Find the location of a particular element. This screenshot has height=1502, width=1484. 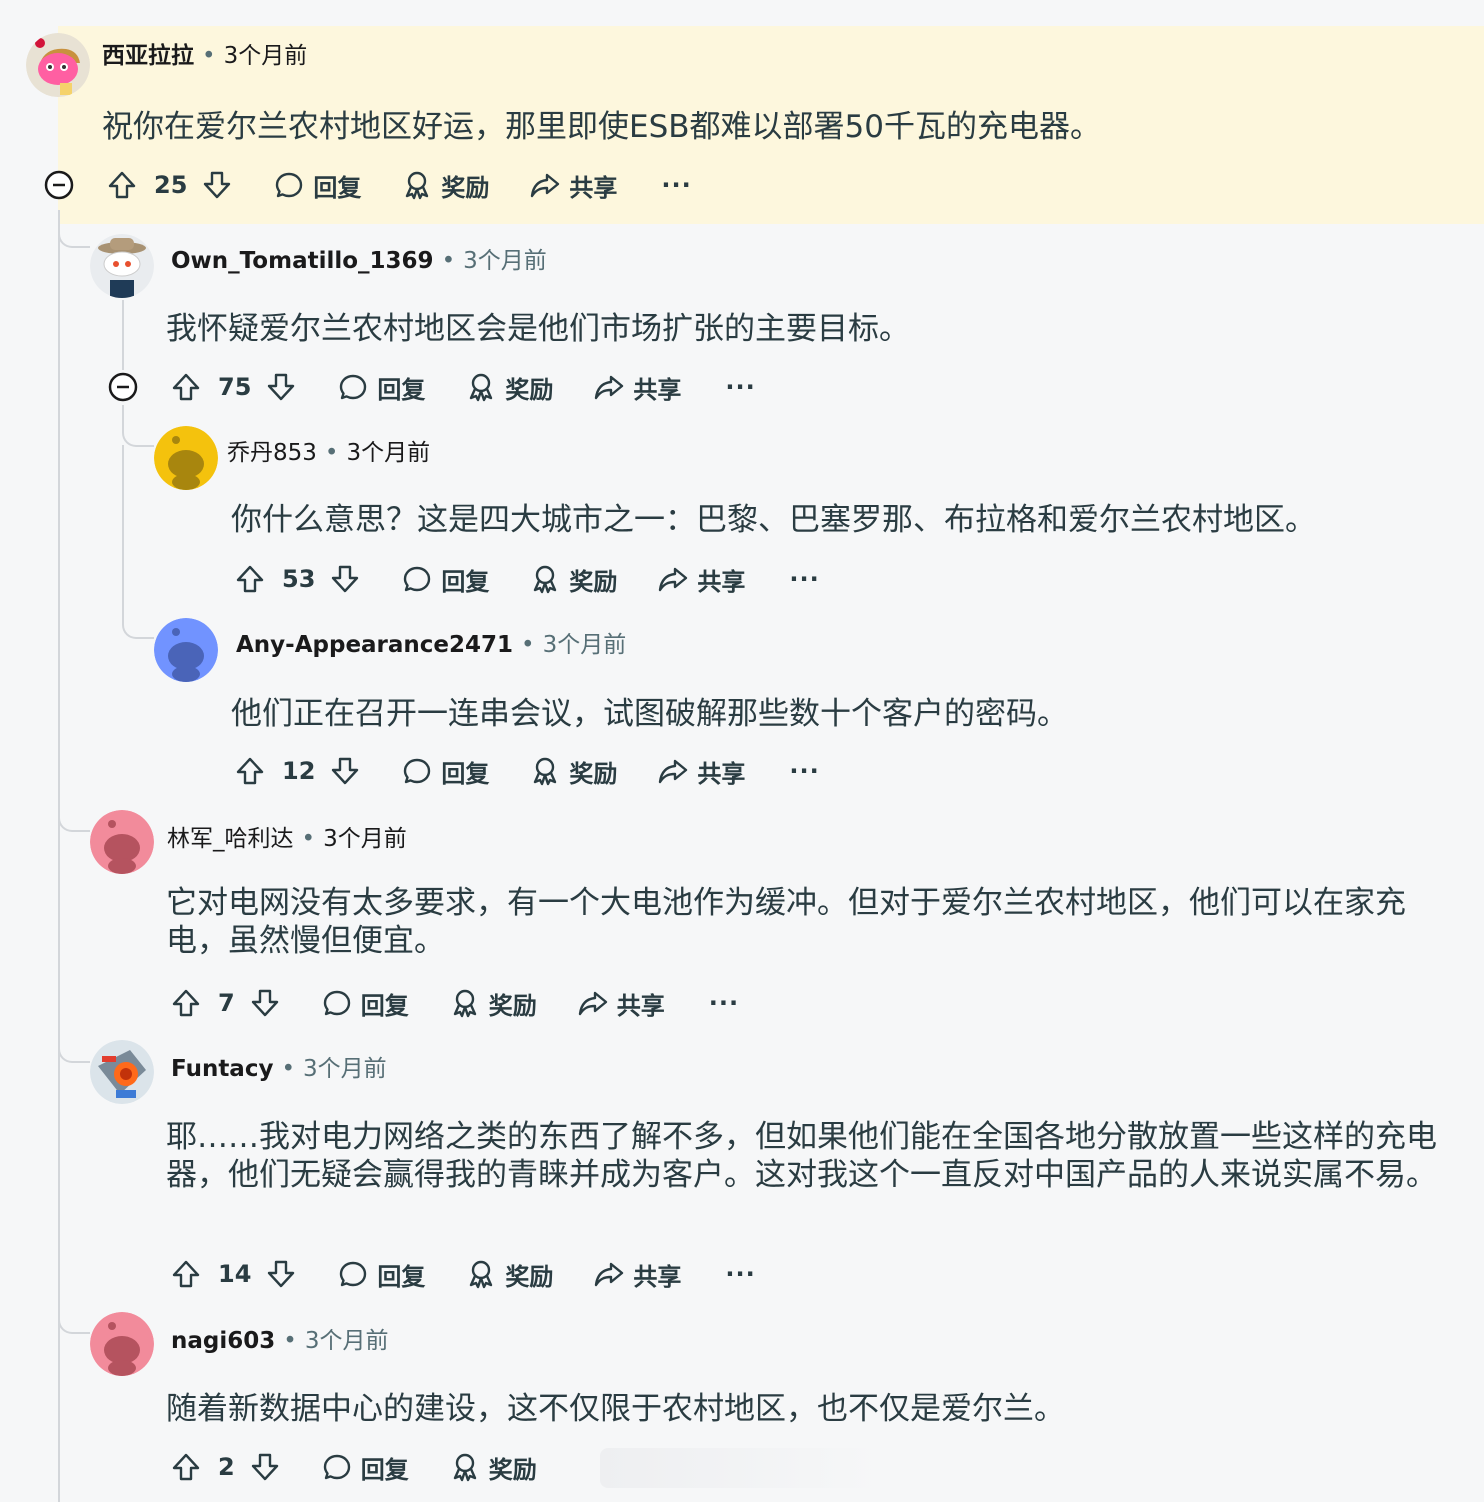

username: Funtacy is located at coordinates (222, 1069).